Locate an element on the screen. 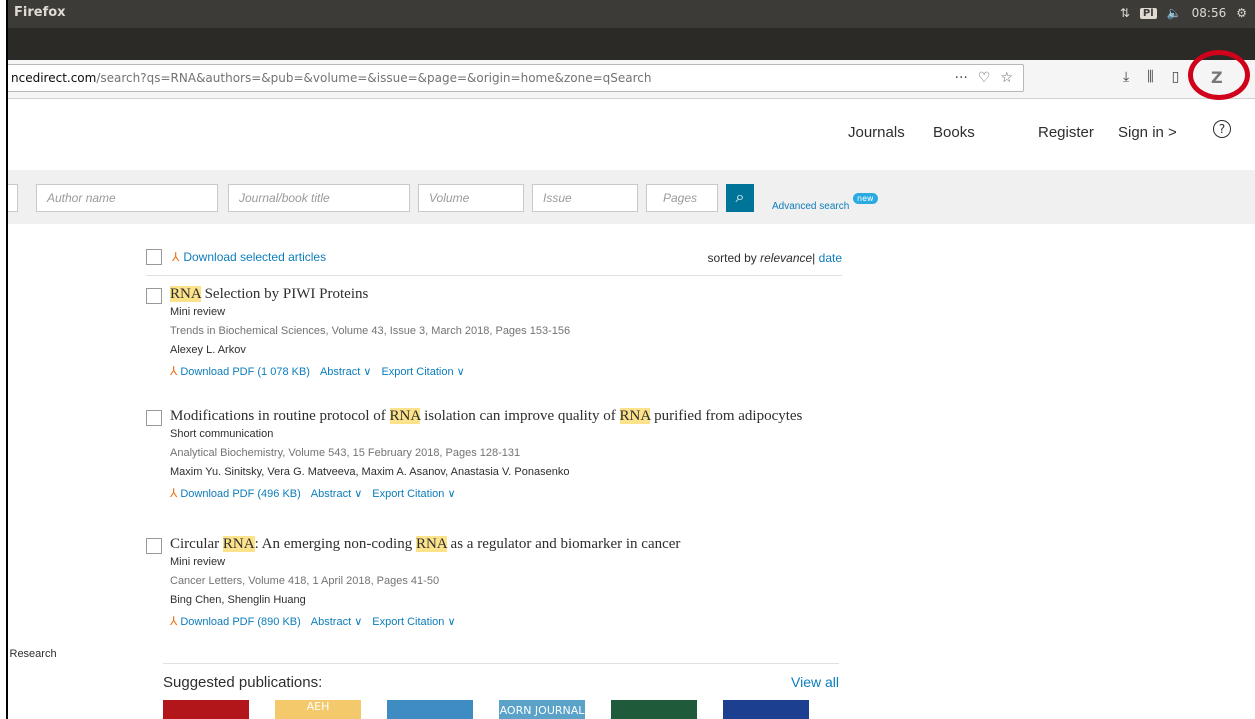  clock: 08:56 is located at coordinates (1209, 13).